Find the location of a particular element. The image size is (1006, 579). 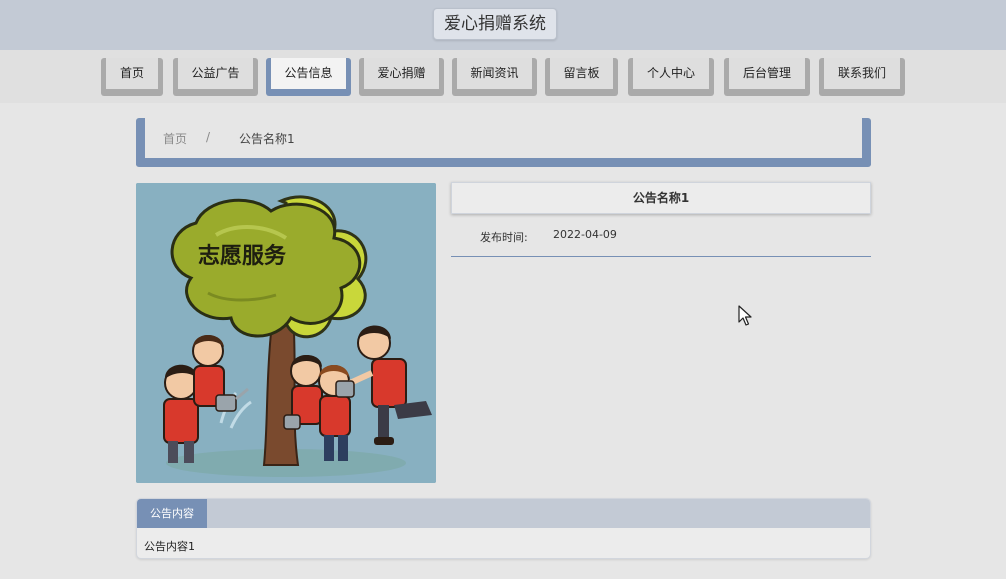

nav-item-public-ads: 公益广告 is located at coordinates (215, 77).